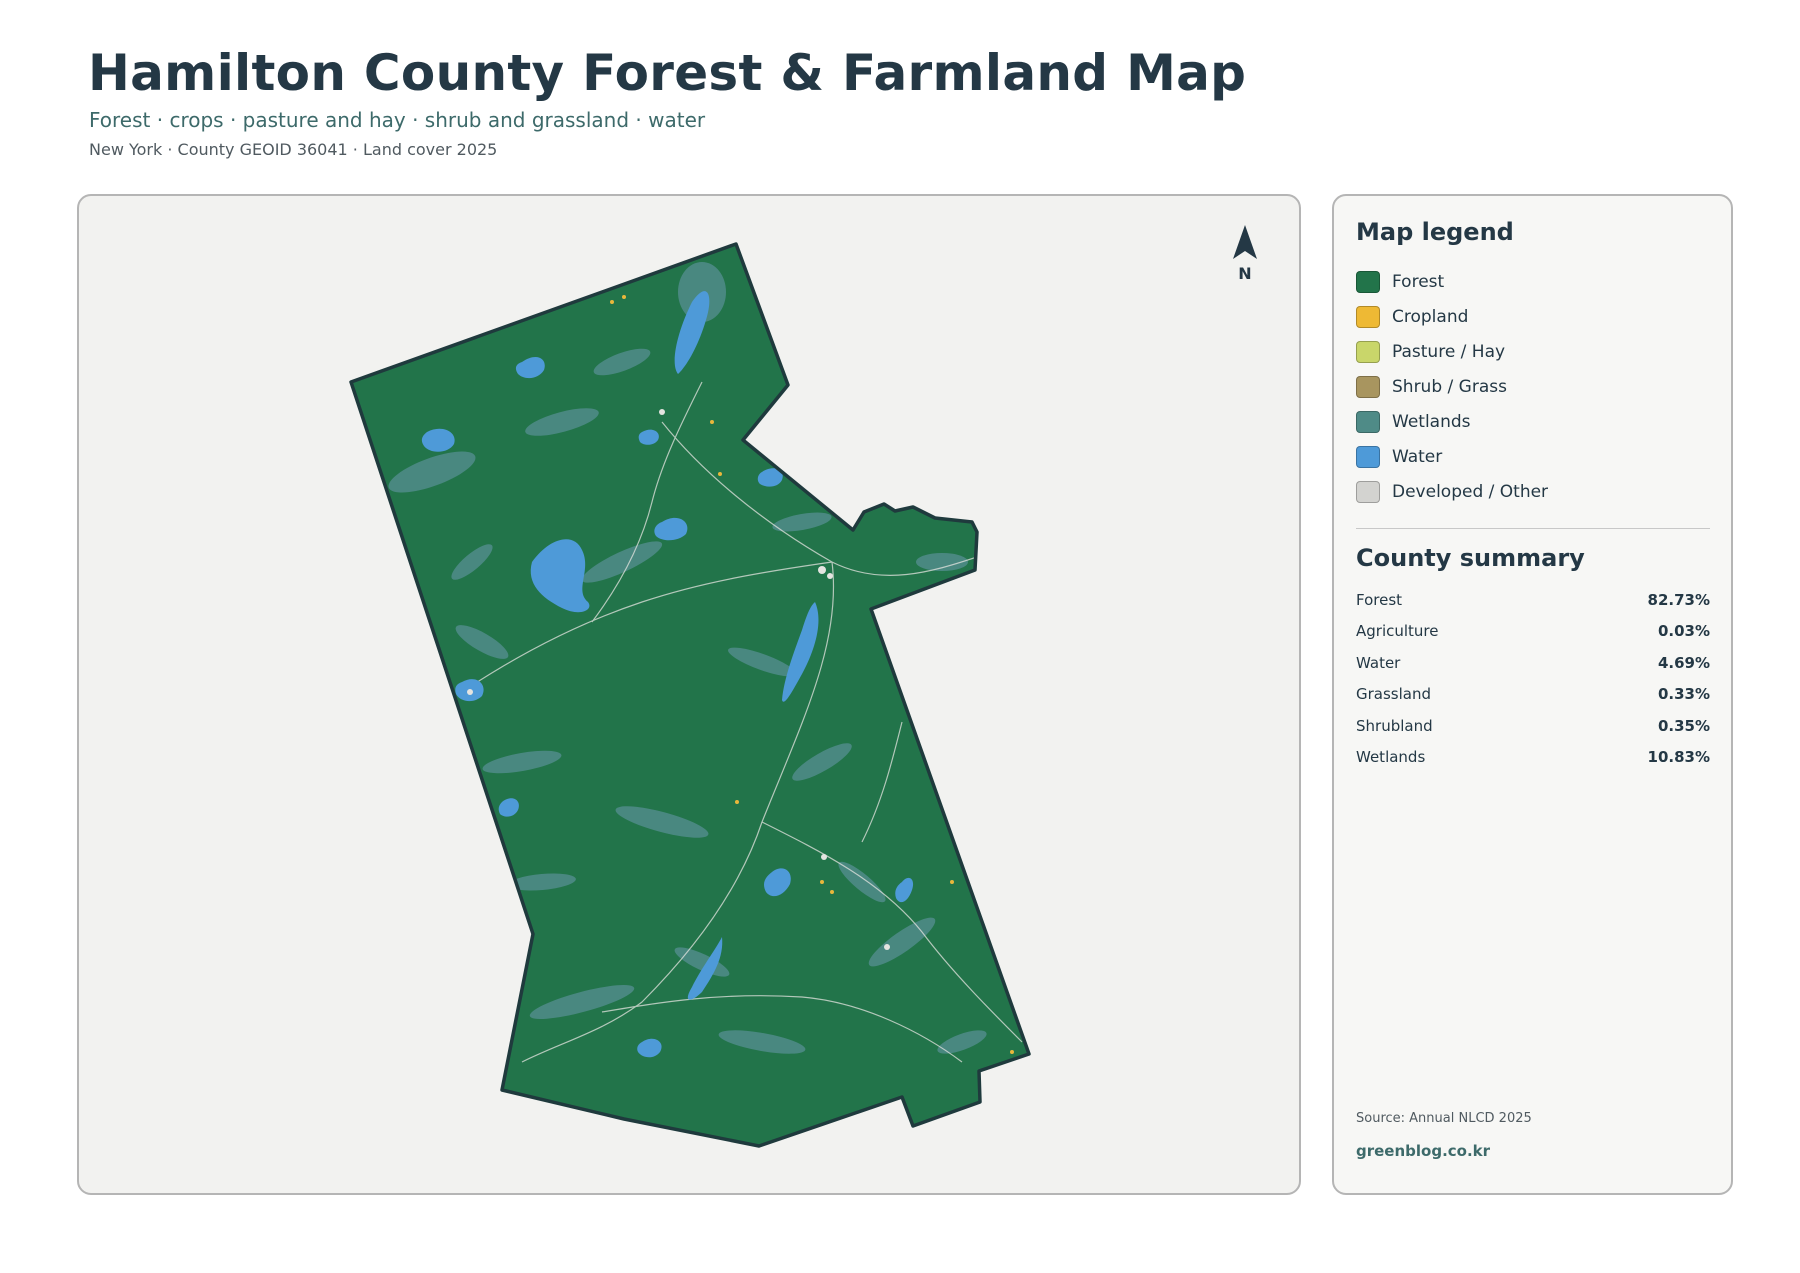 Image resolution: width=1800 pixels, height=1273 pixels. I want to click on summary-name: Shrubland, so click(1394, 725).